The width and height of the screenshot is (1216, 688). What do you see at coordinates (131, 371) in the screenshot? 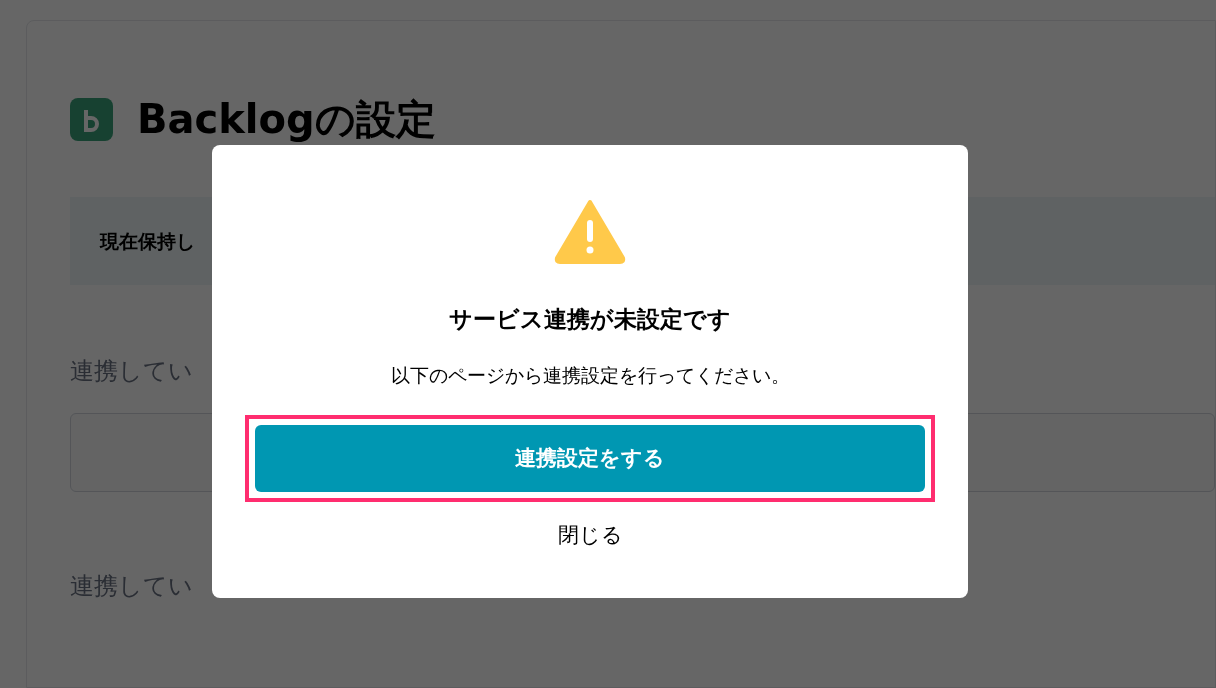
I see `field-label: 連携してい` at bounding box center [131, 371].